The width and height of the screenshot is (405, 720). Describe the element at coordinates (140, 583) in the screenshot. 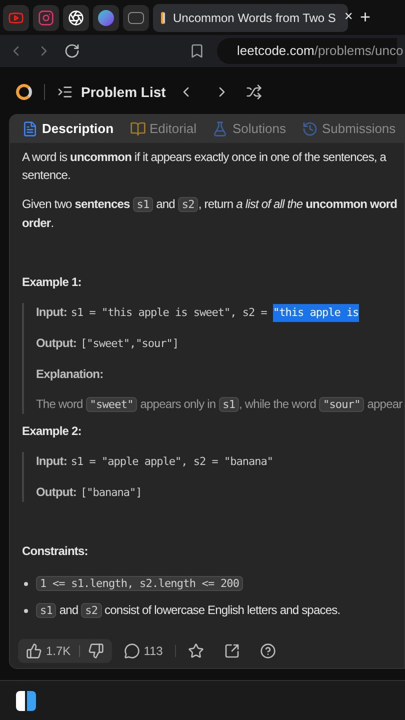

I see `inline-code: 1 <= s1.length, s2.length <= 200` at that location.